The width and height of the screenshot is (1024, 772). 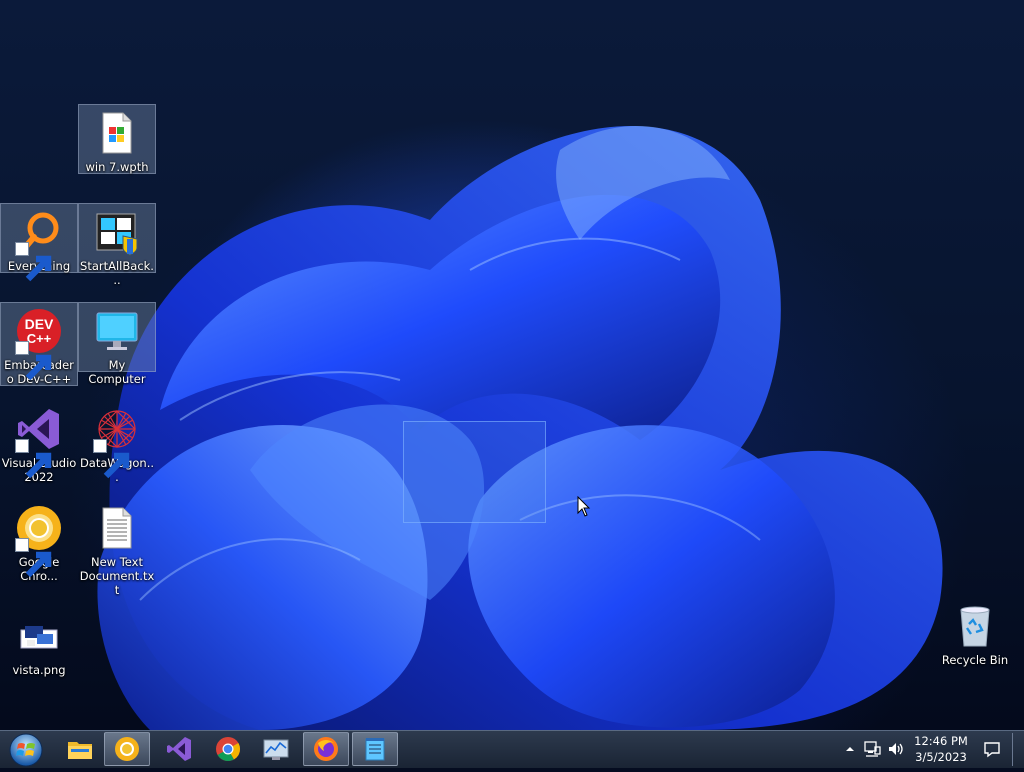 What do you see at coordinates (117, 576) in the screenshot?
I see `desktop-icon-label: New Text Document.txt` at bounding box center [117, 576].